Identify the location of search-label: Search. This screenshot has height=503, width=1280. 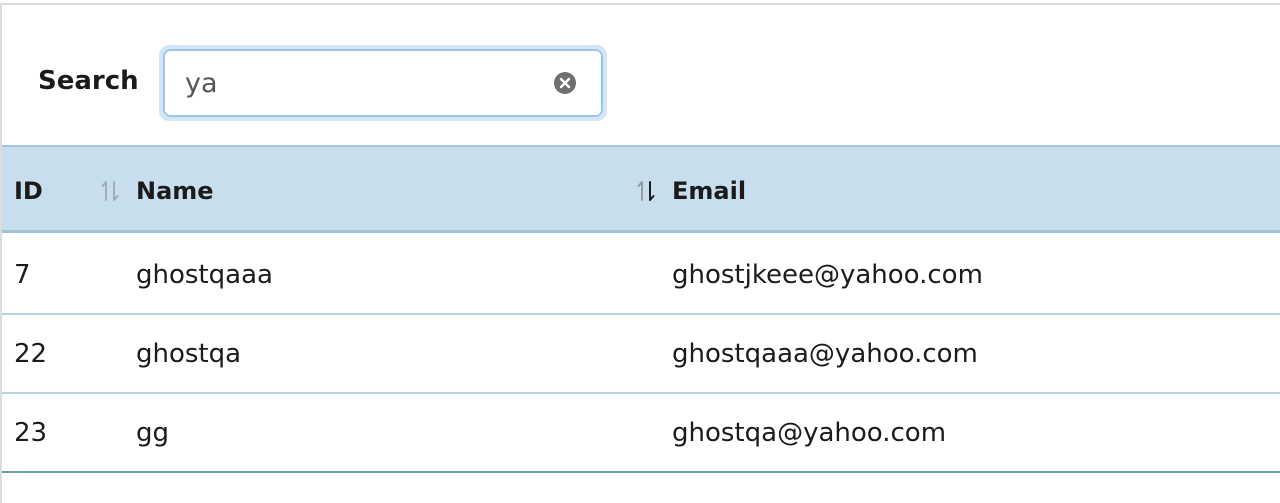
(88, 81).